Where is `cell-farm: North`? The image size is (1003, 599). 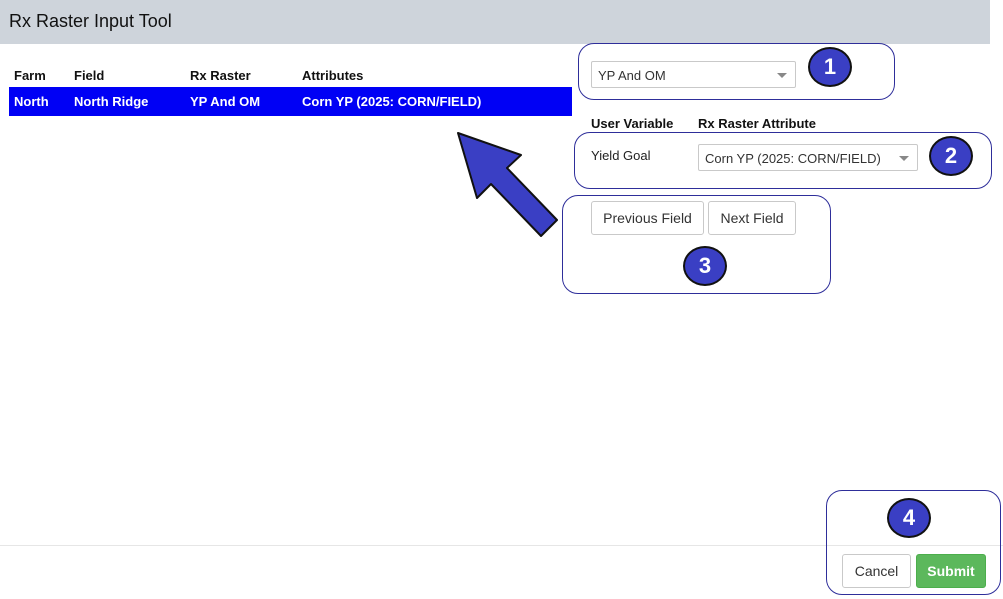
cell-farm: North is located at coordinates (39, 101).